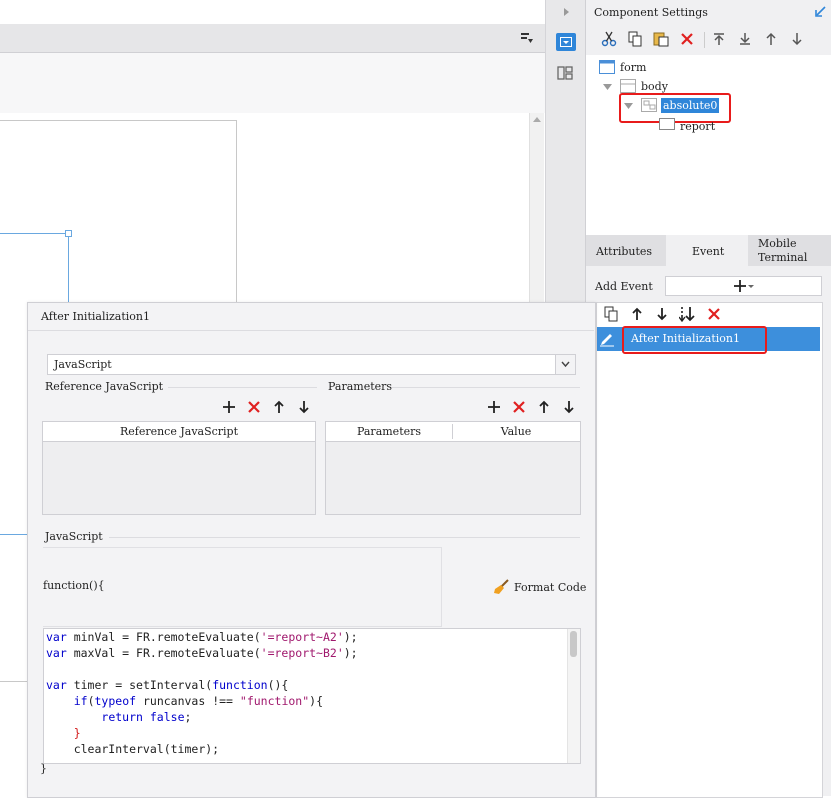 Image resolution: width=831 pixels, height=798 pixels. Describe the element at coordinates (697, 126) in the screenshot. I see `tree-node-report: report` at that location.